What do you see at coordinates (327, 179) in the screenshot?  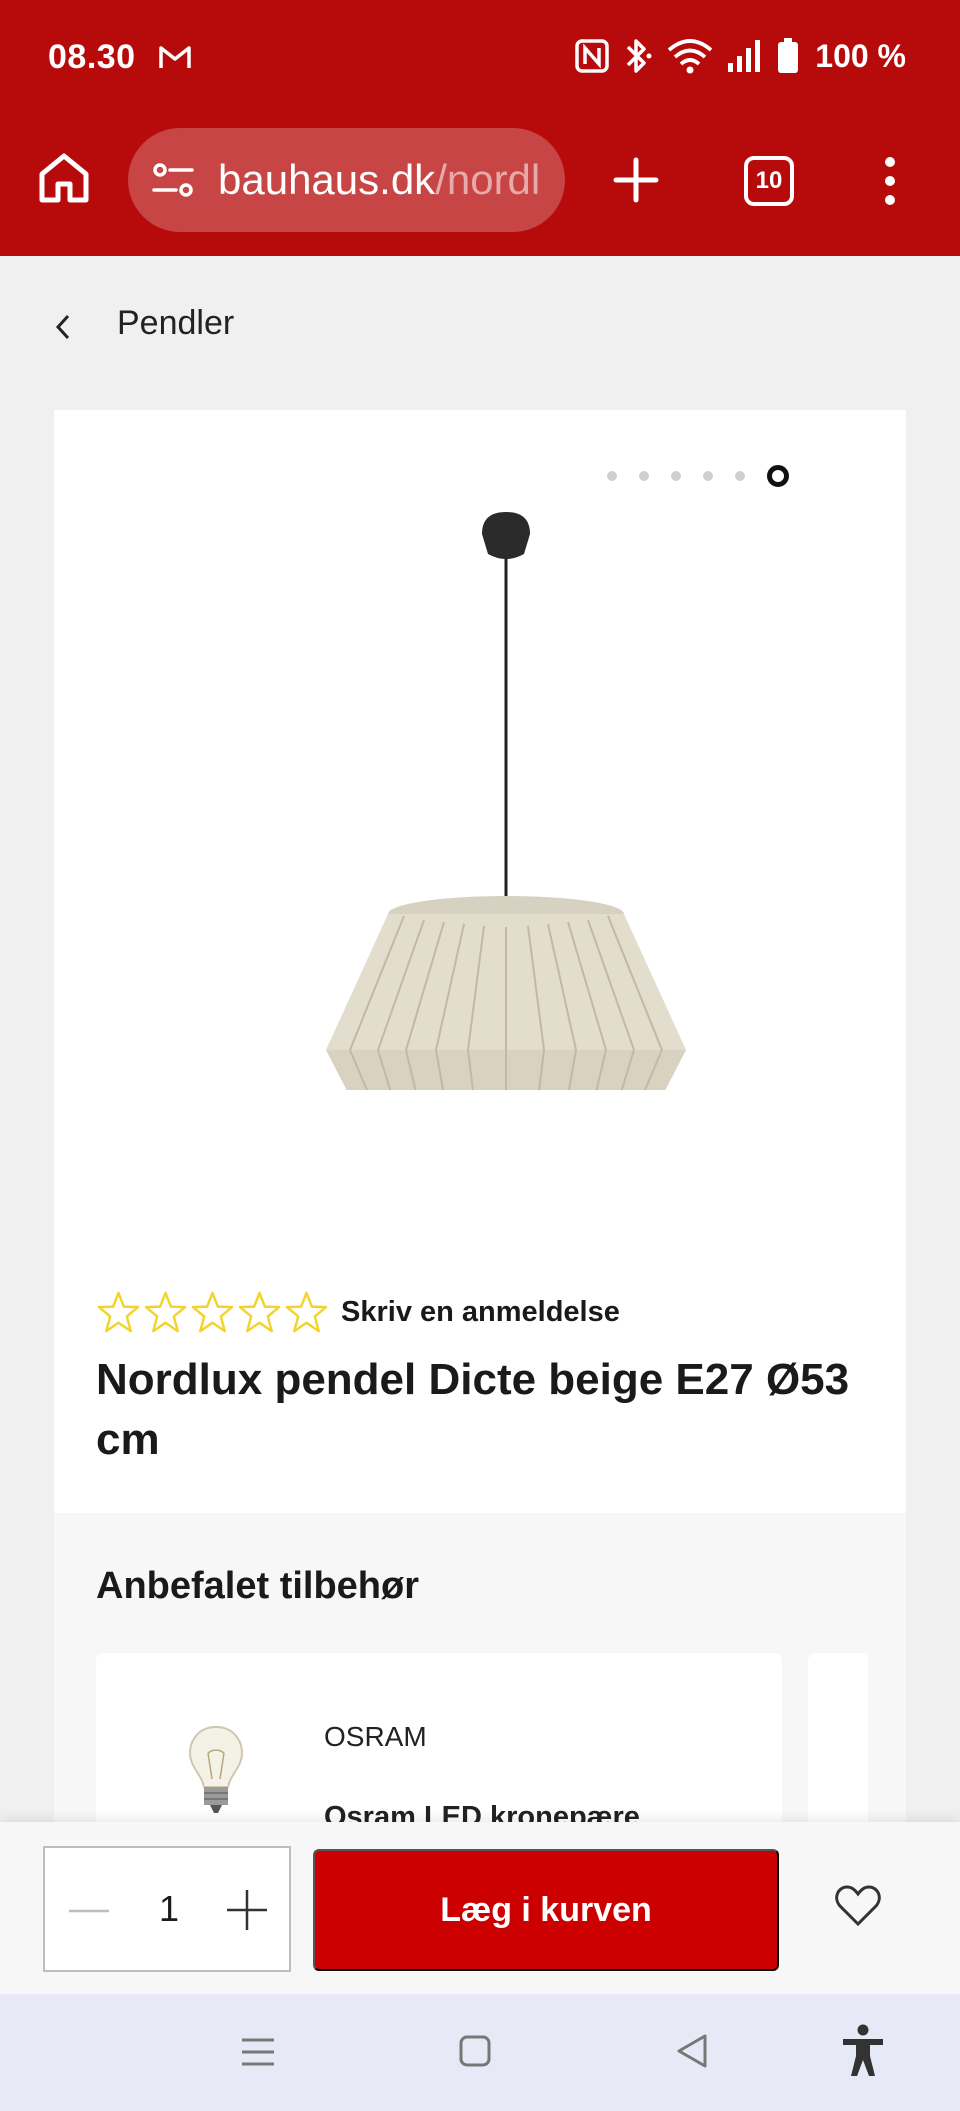 I see `url-domain: bauhaus.dk` at bounding box center [327, 179].